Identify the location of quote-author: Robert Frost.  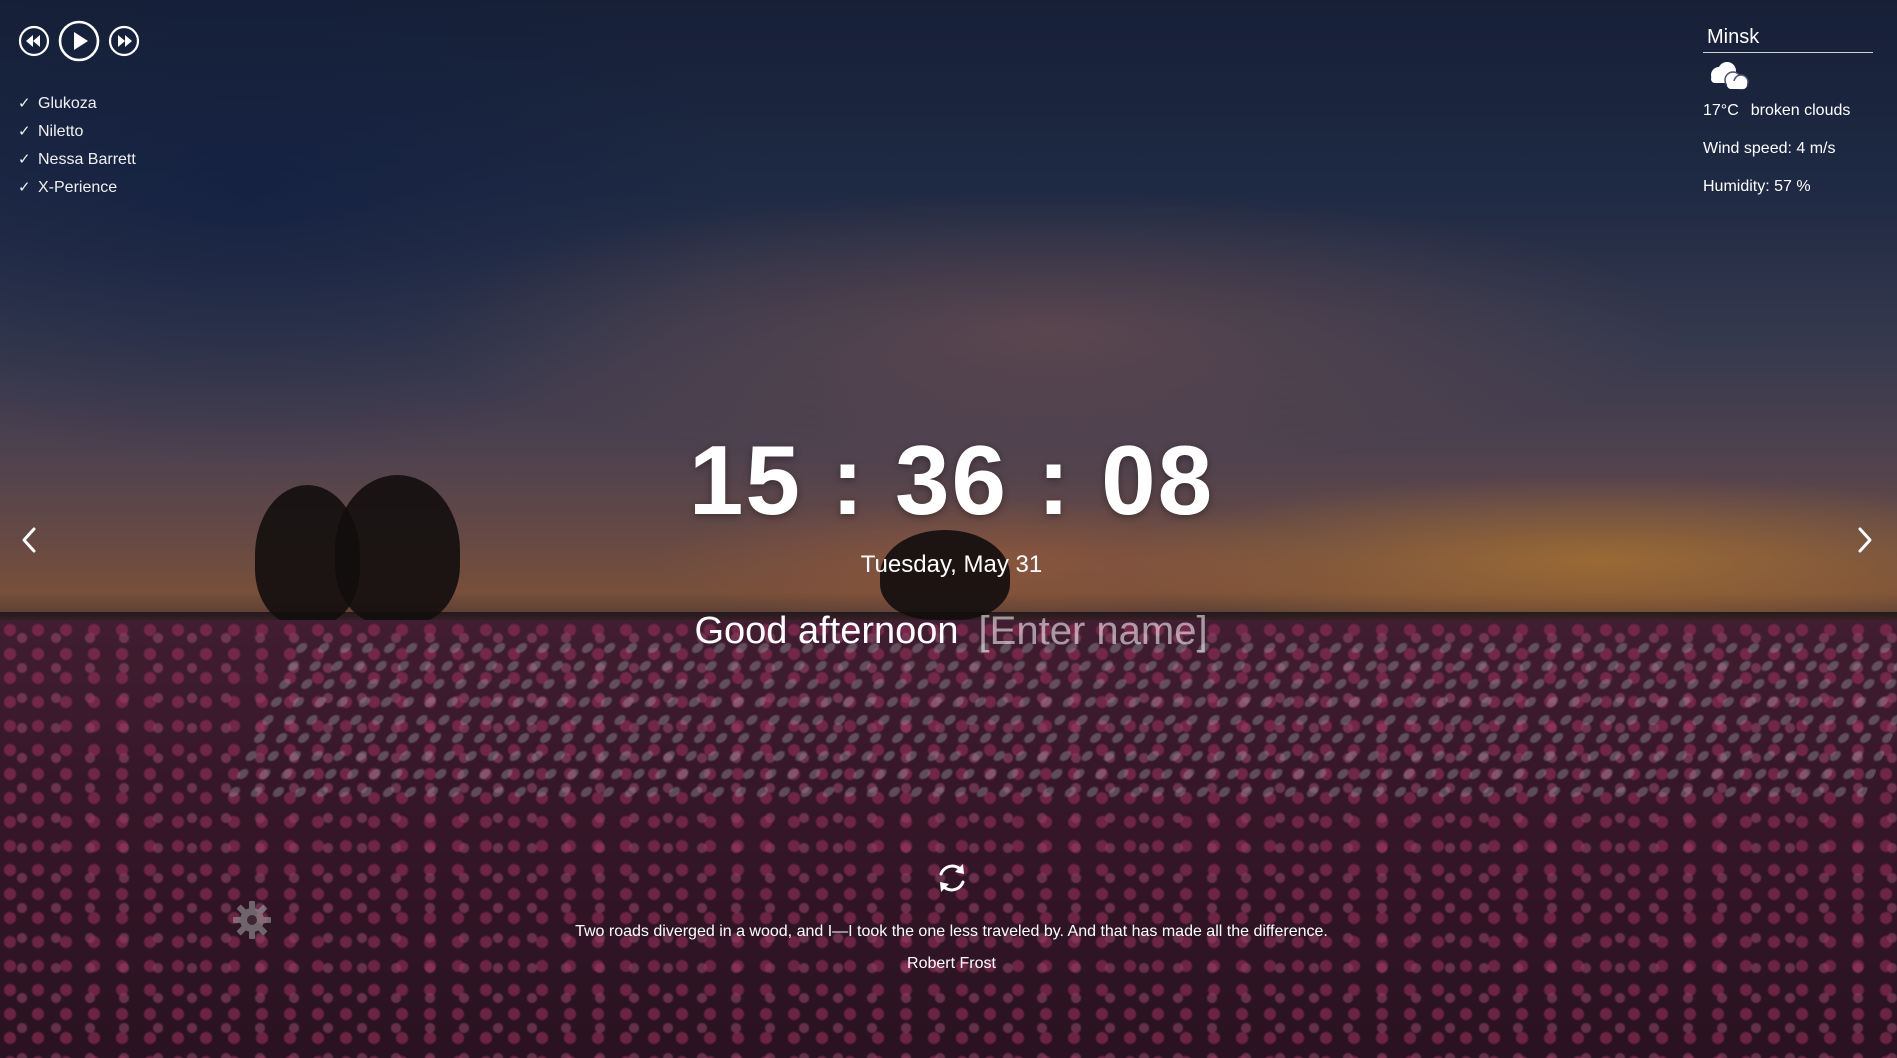
(951, 963).